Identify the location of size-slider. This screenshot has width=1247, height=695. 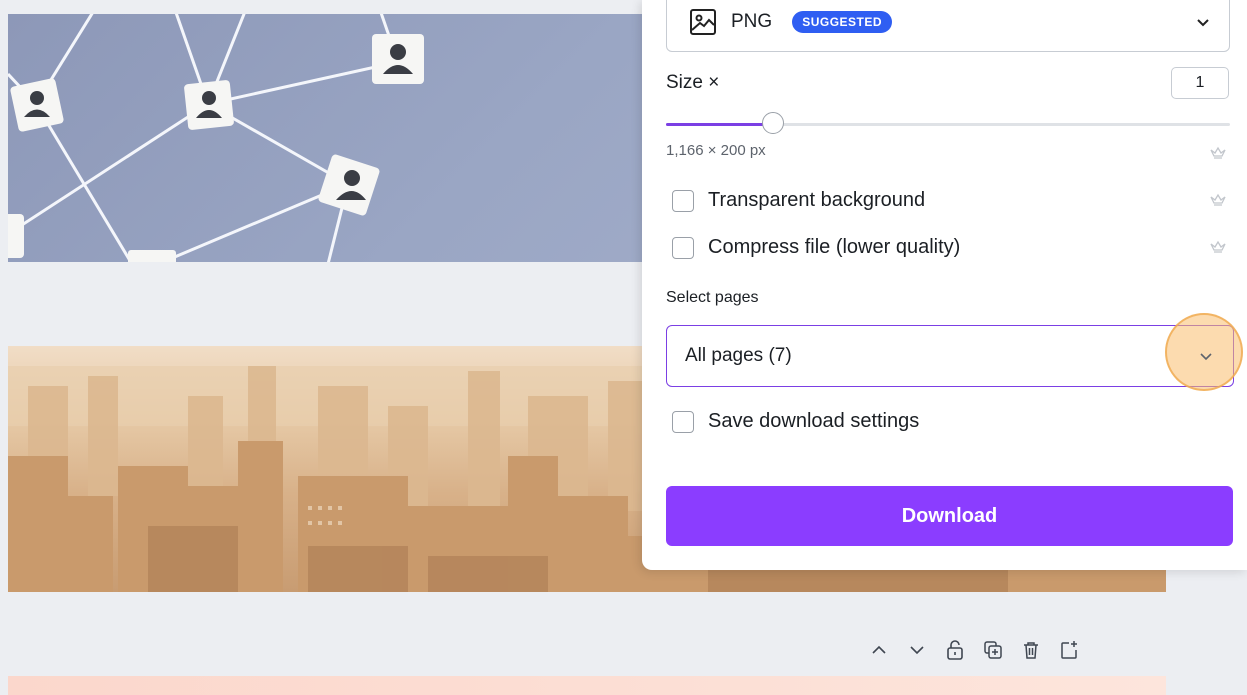
(948, 123).